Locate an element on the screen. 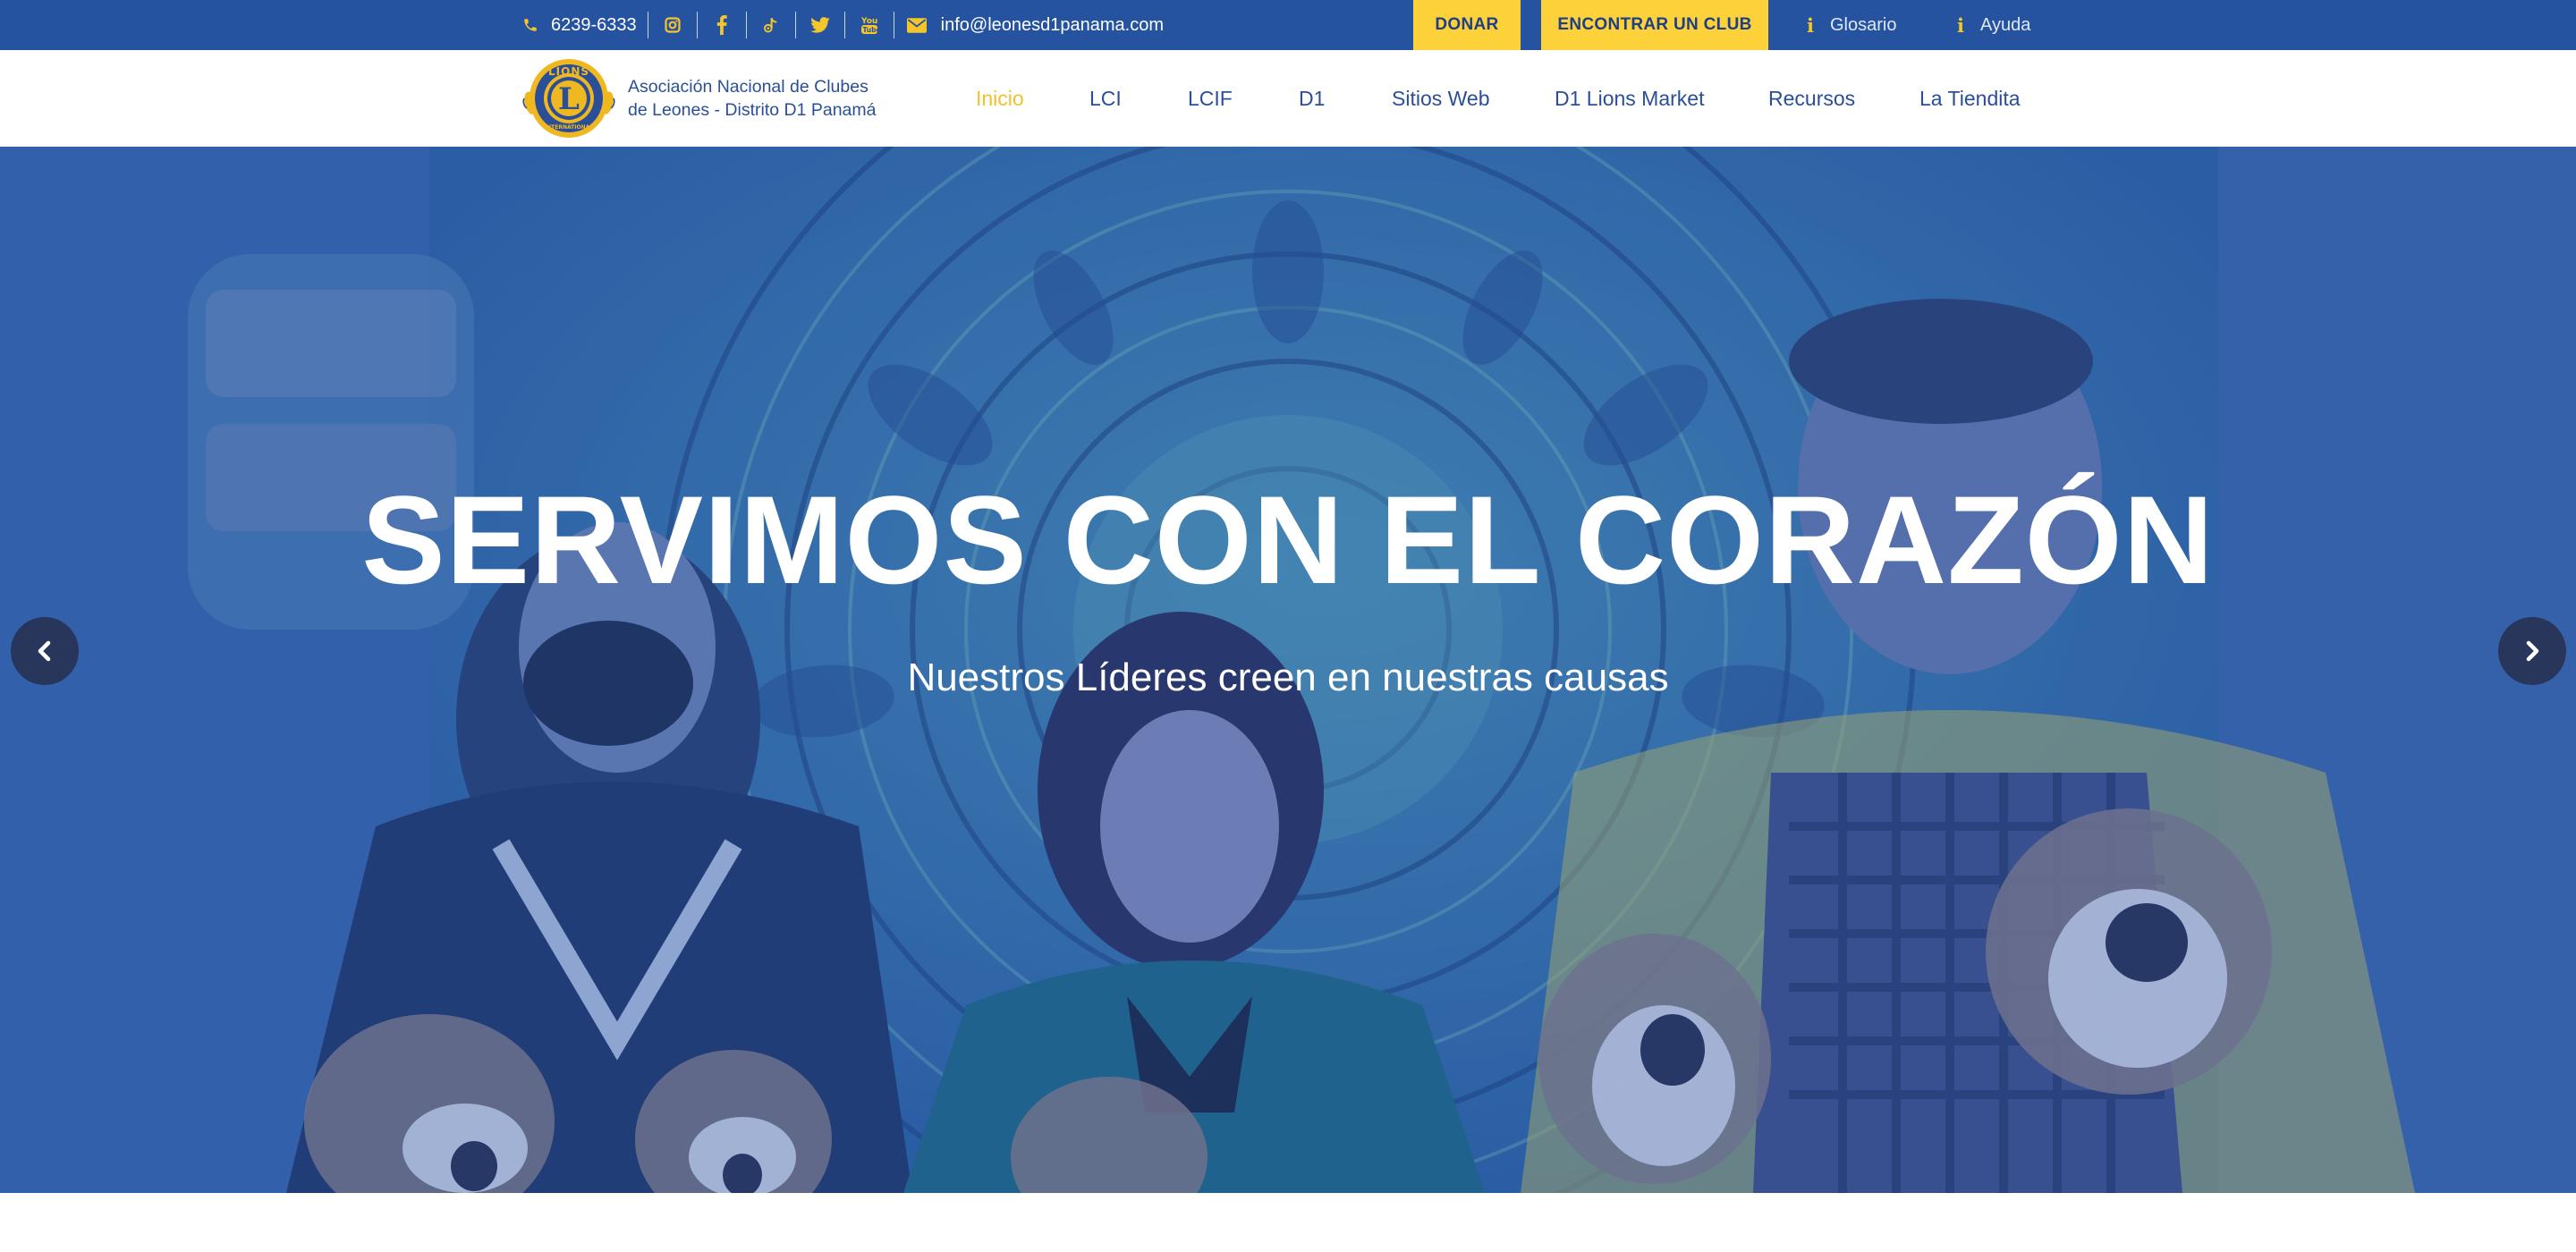 The width and height of the screenshot is (2576, 1252). email-address: info@leonesd1panama.com is located at coordinates (1052, 25).